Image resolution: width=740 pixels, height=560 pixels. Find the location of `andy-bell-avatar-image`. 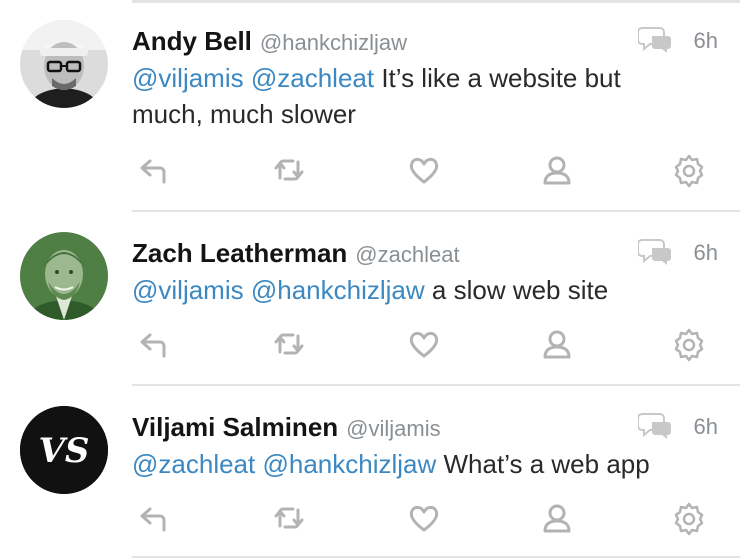

andy-bell-avatar-image is located at coordinates (64, 64).